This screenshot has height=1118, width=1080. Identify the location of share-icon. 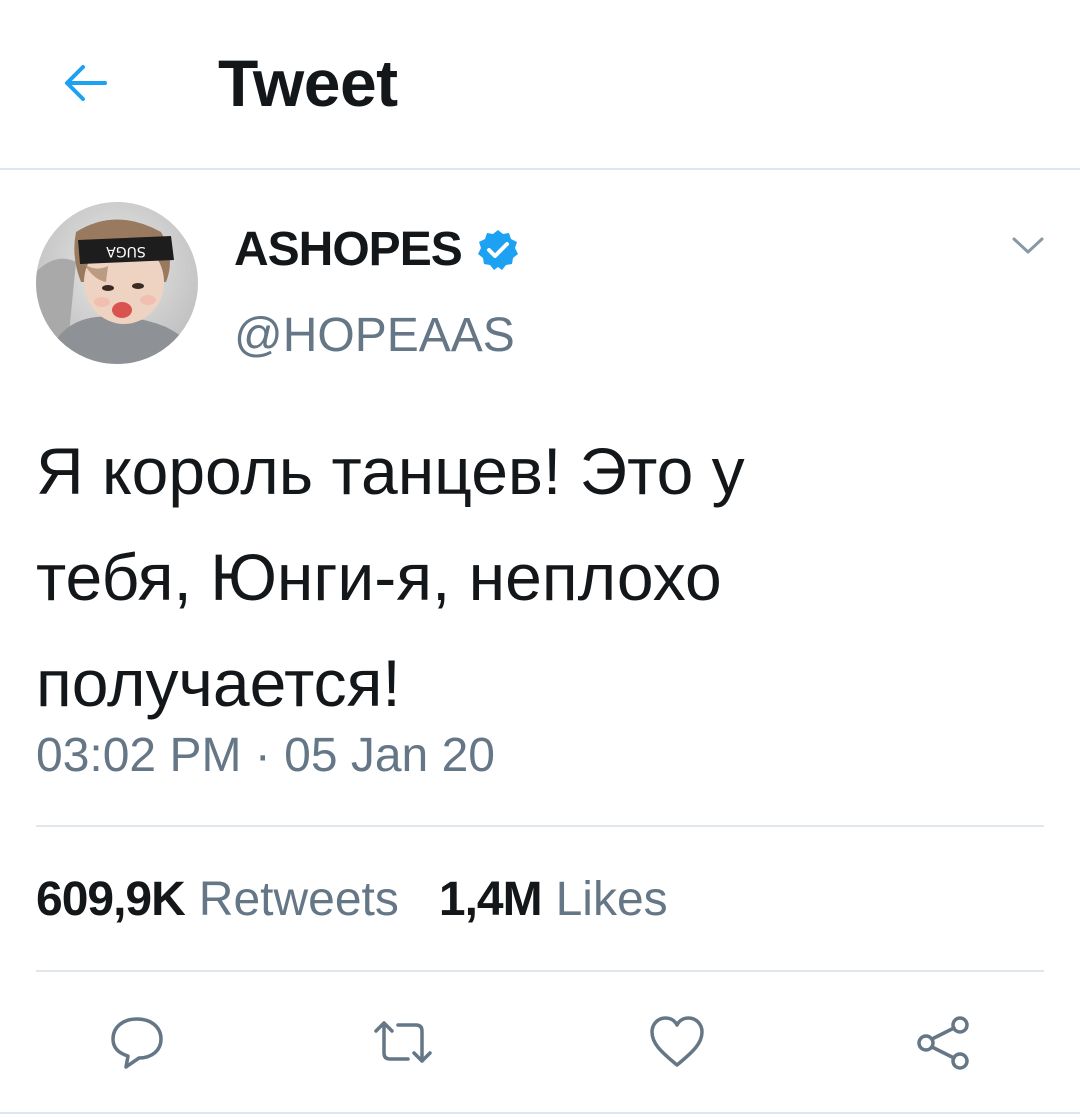
(943, 1043).